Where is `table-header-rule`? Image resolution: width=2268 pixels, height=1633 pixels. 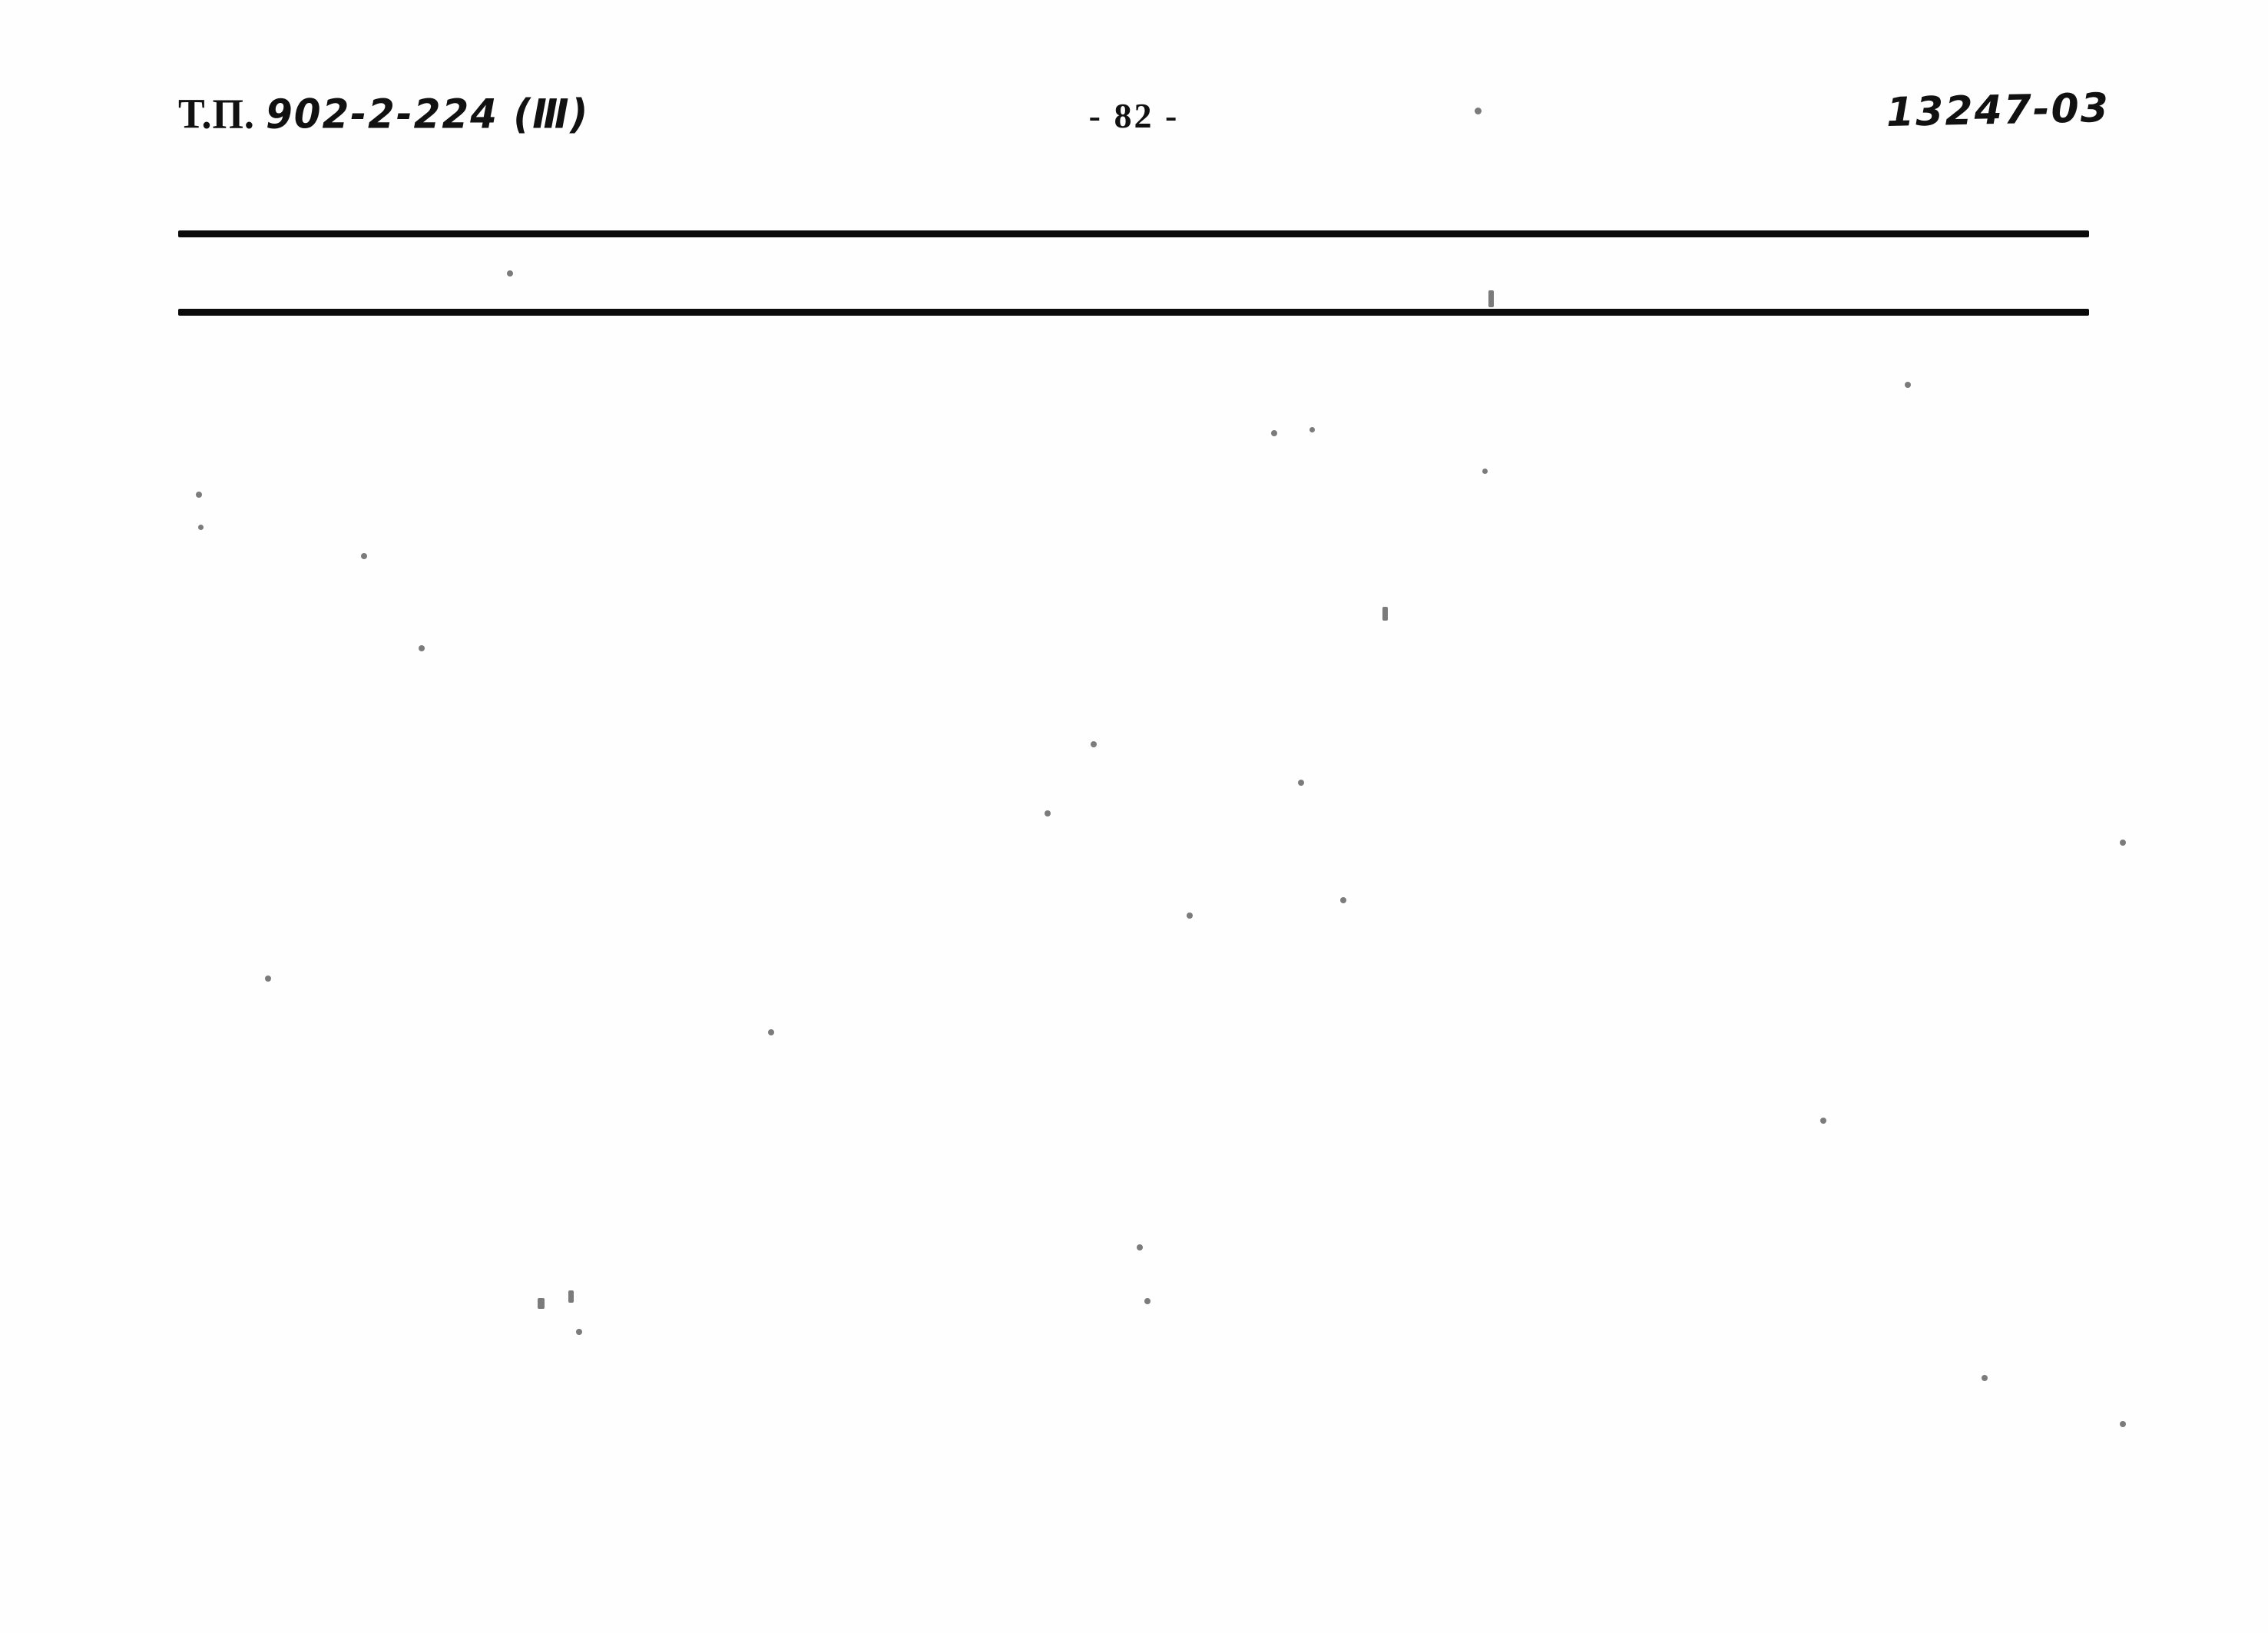
table-header-rule is located at coordinates (1133, 312).